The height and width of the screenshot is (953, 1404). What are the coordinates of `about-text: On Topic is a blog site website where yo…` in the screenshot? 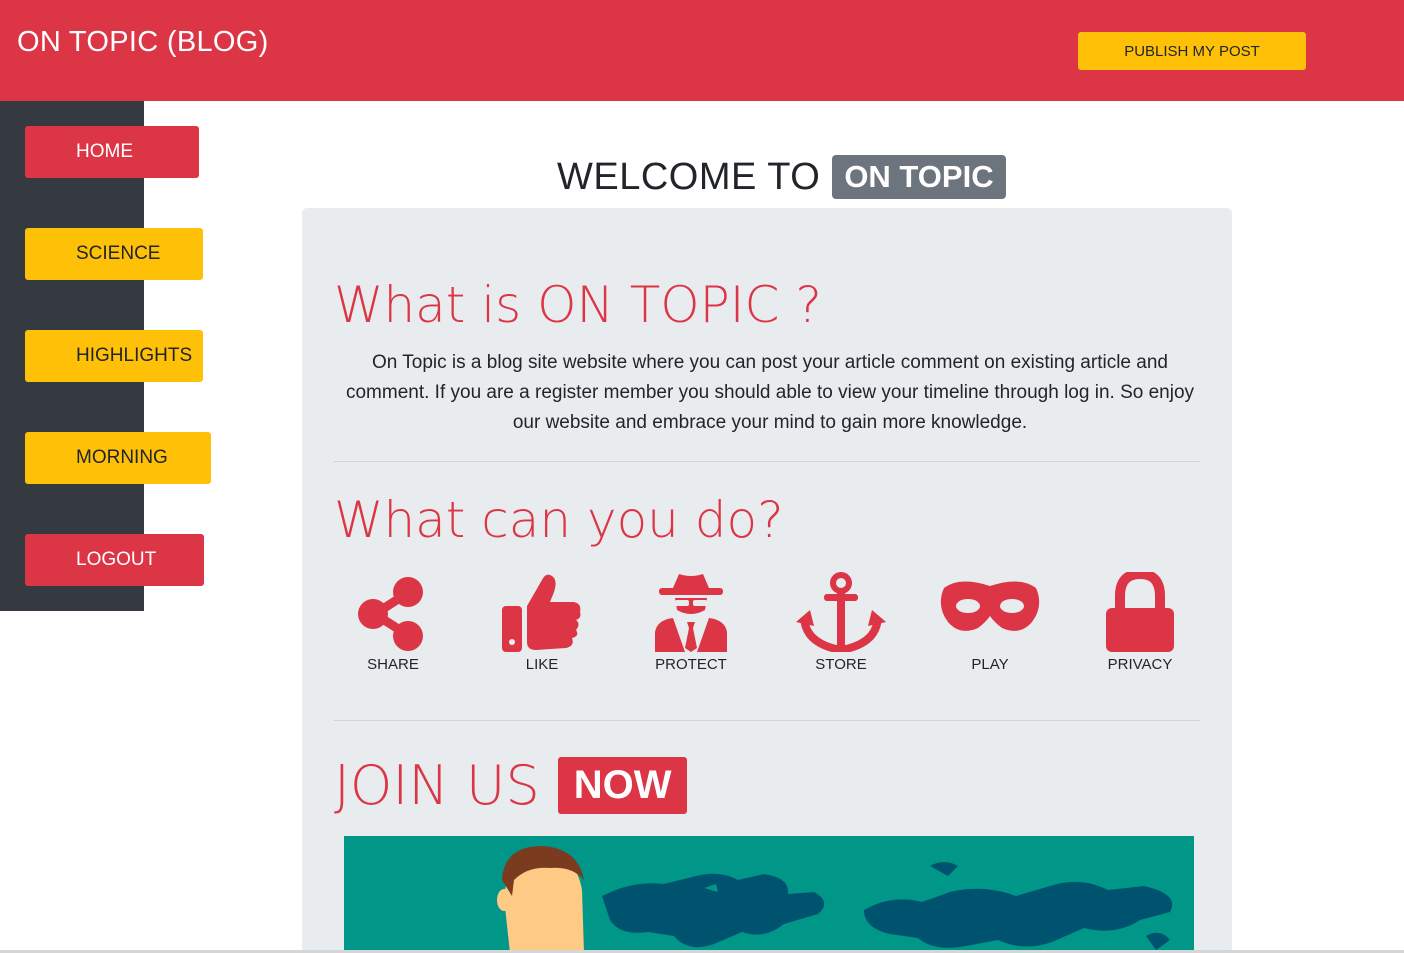 It's located at (770, 392).